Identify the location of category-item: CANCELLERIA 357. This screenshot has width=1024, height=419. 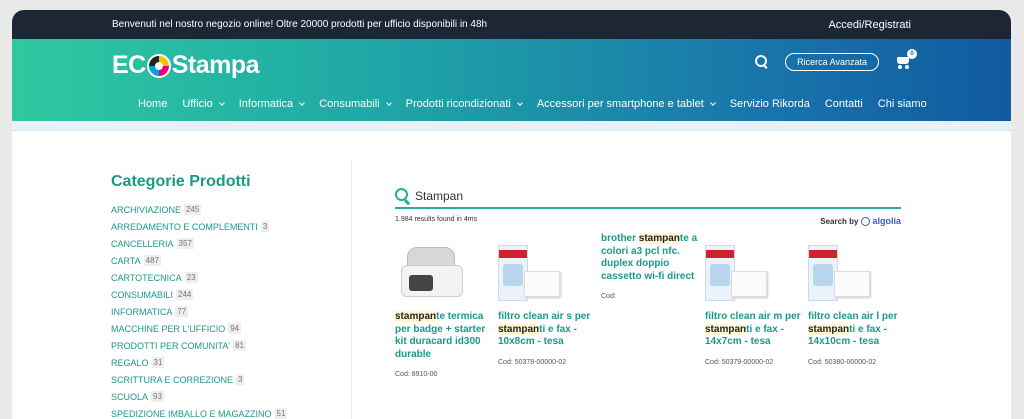
(231, 243).